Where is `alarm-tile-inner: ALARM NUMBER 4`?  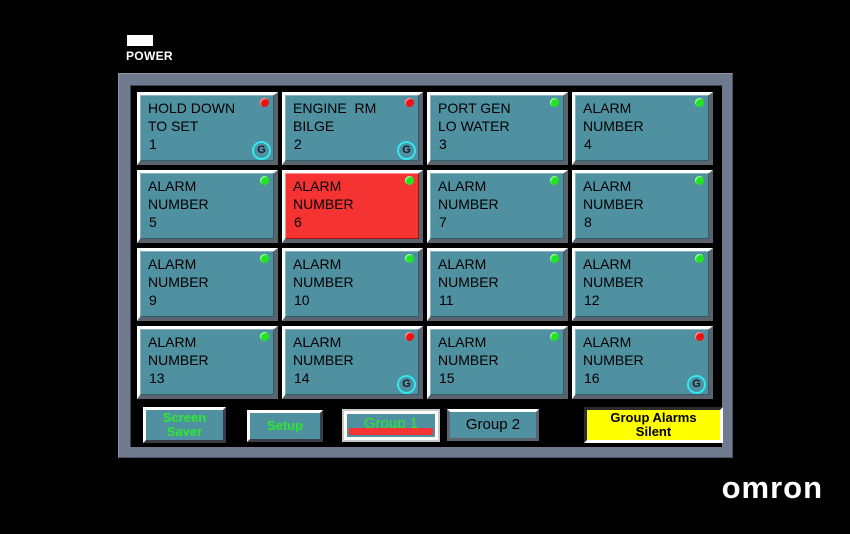
alarm-tile-inner: ALARM NUMBER 4 is located at coordinates (642, 128).